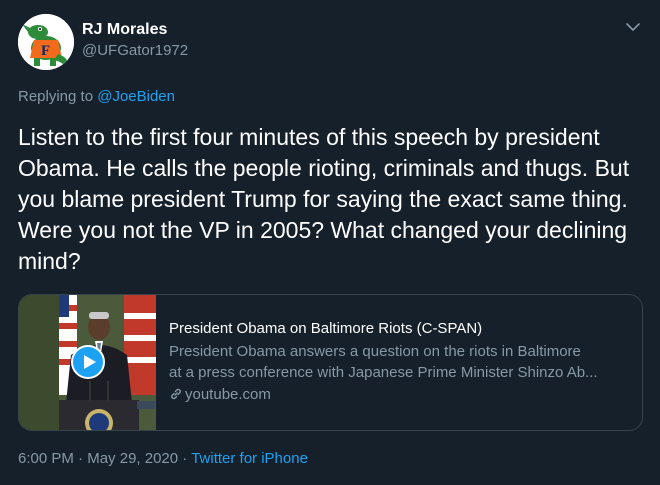  I want to click on author-display-name: RJ Morales, so click(124, 30).